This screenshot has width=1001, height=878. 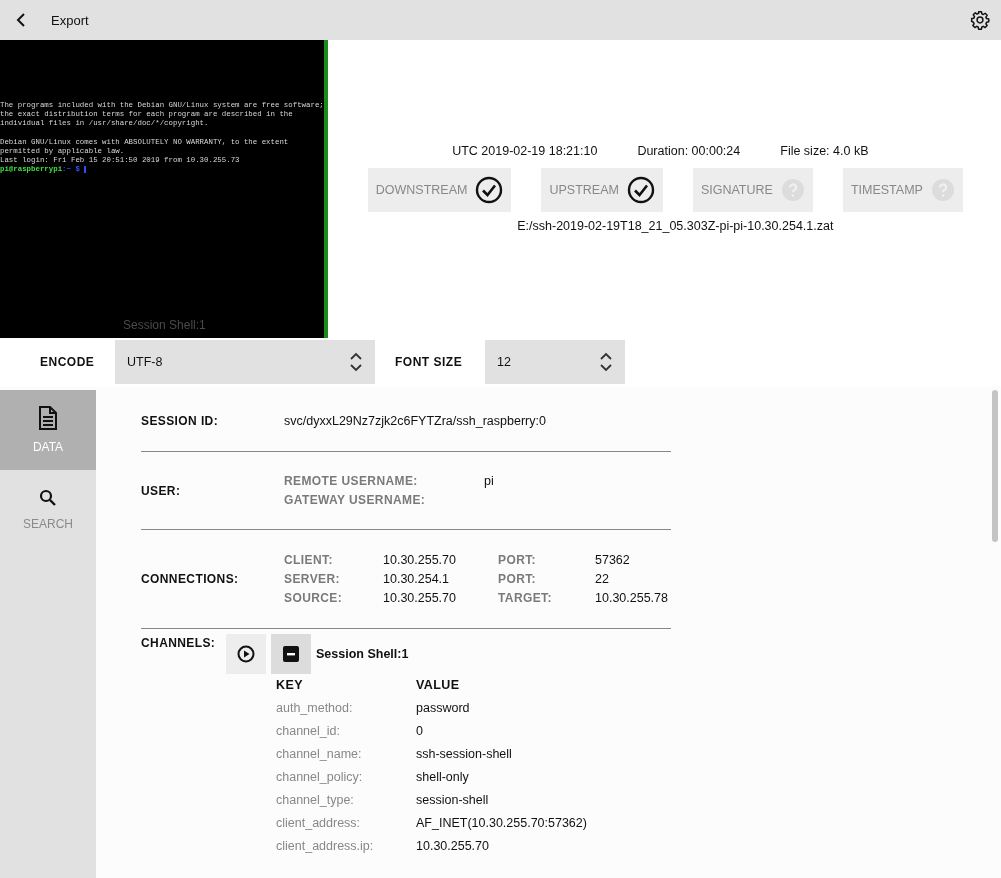 What do you see at coordinates (70, 20) in the screenshot?
I see `page-title: Export` at bounding box center [70, 20].